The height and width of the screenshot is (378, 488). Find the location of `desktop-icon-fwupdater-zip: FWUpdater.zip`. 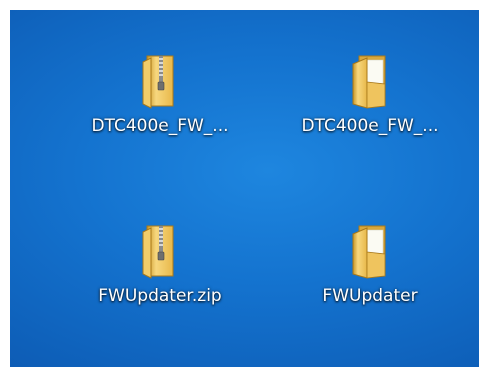

desktop-icon-fwupdater-zip: FWUpdater.zip is located at coordinates (160, 272).